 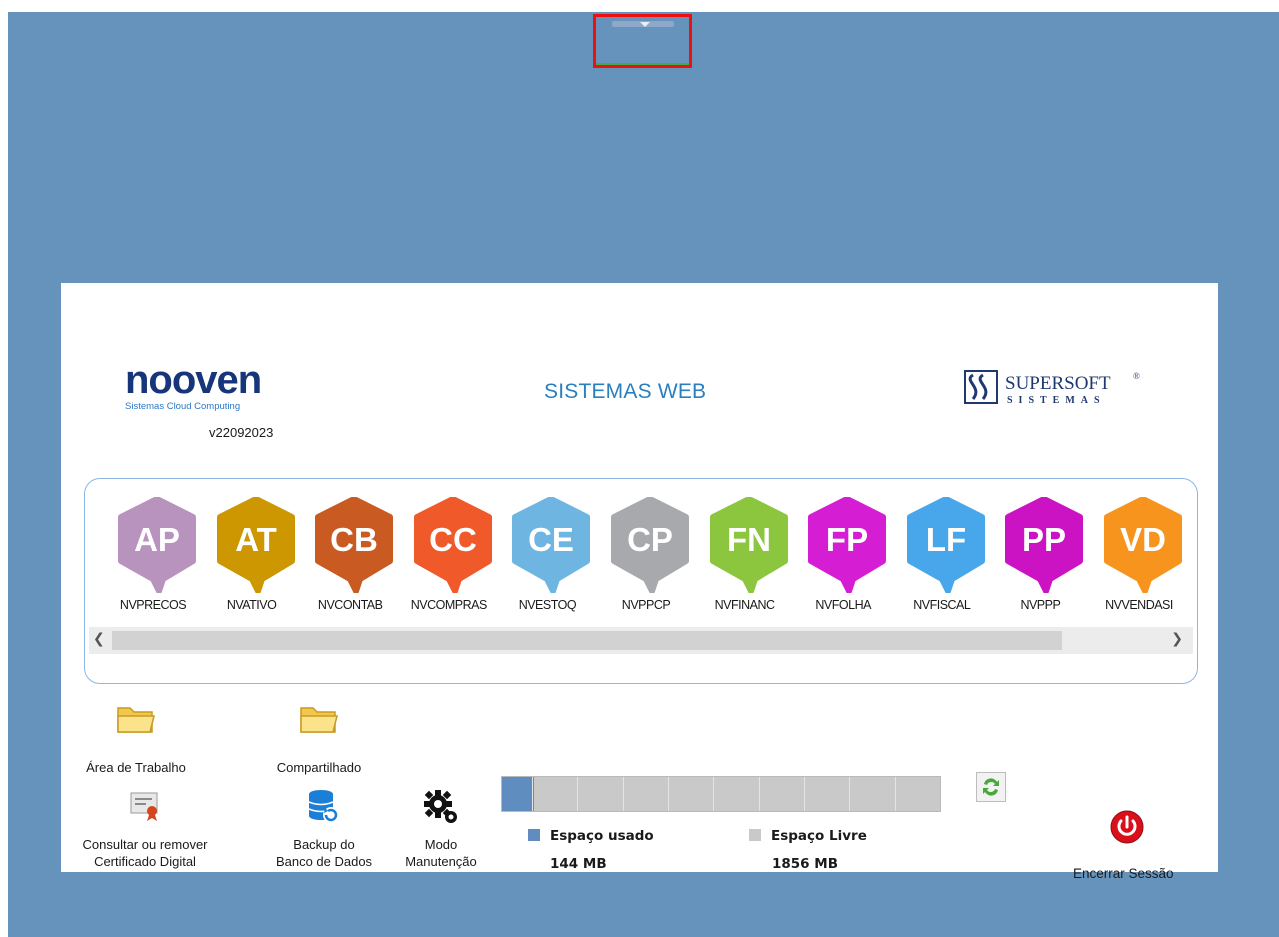 I want to click on app-badge-icon: CC, so click(x=452, y=545).